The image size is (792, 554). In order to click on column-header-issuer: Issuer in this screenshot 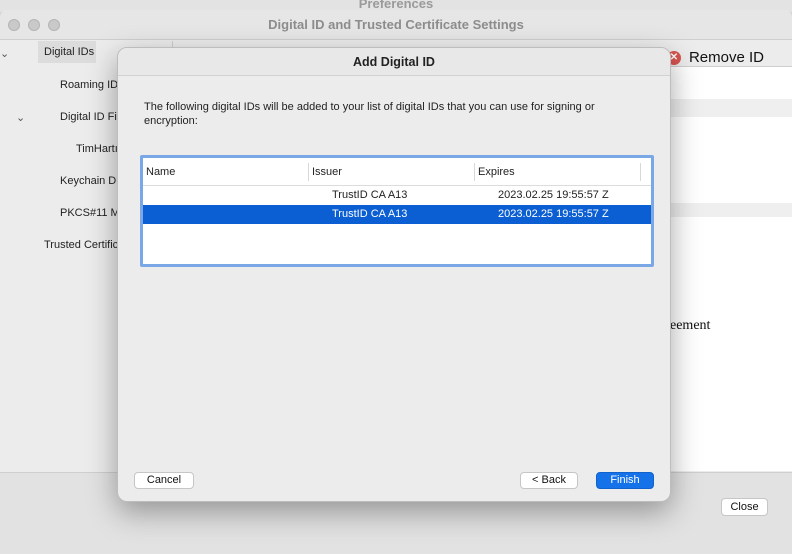, I will do `click(327, 172)`.